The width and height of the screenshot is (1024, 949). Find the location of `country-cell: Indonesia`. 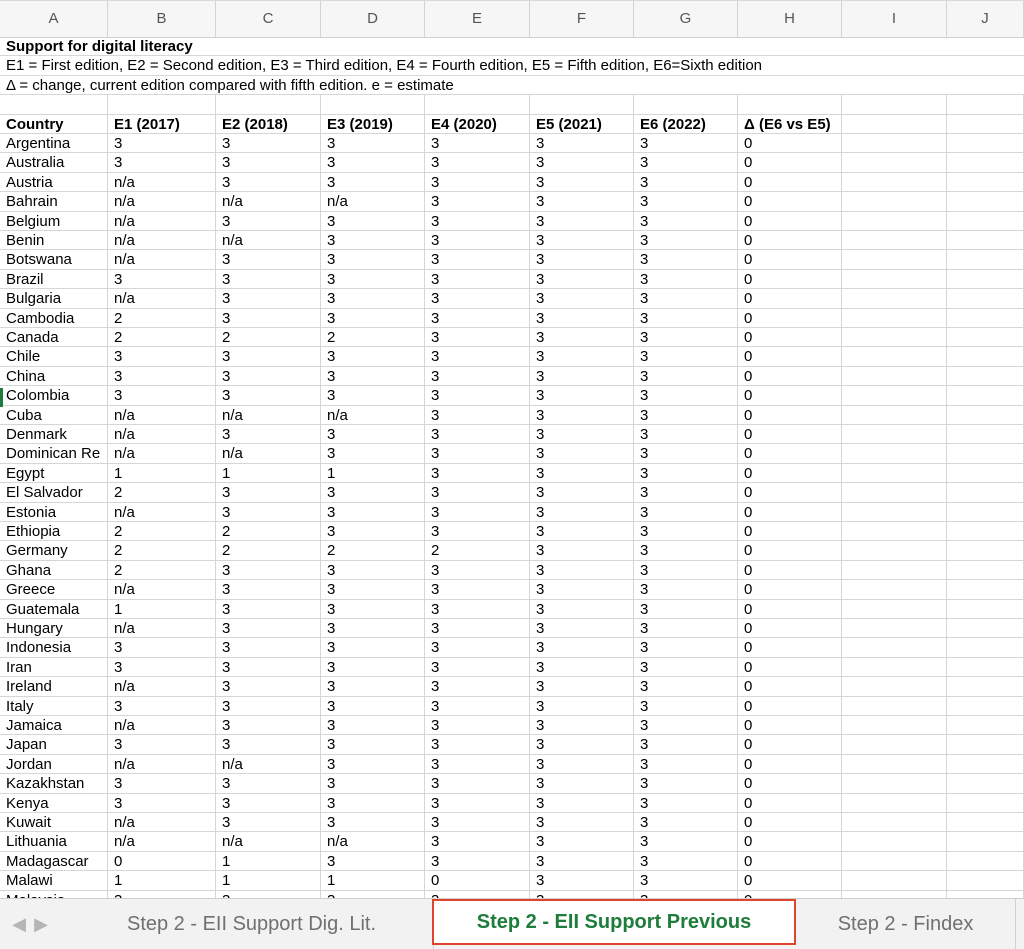

country-cell: Indonesia is located at coordinates (54, 648).